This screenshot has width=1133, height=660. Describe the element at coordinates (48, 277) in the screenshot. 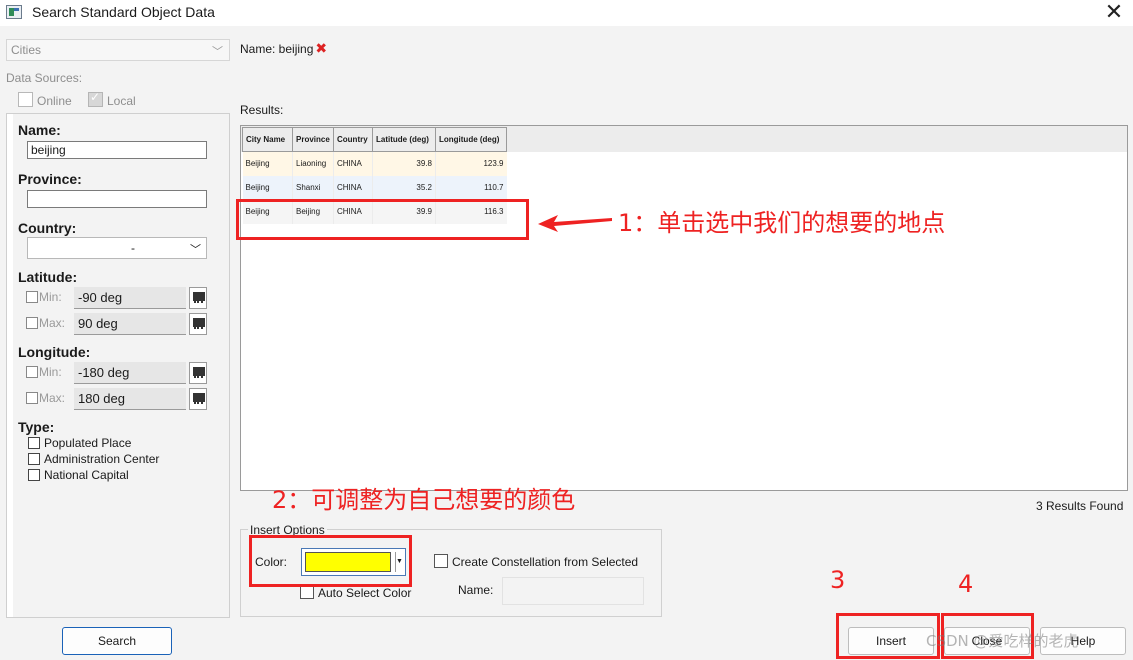

I see `latitude-label: Latitude:` at that location.